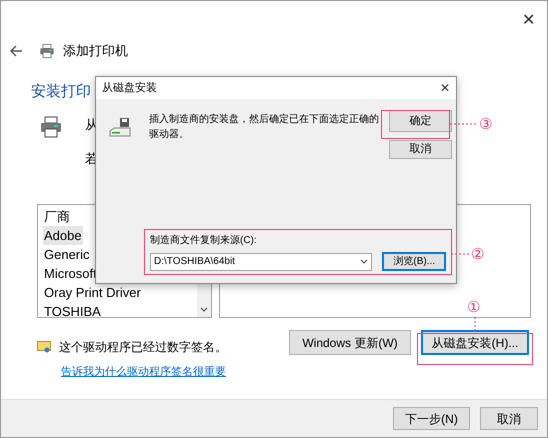  Describe the element at coordinates (473, 307) in the screenshot. I see `callout-number: ①` at that location.